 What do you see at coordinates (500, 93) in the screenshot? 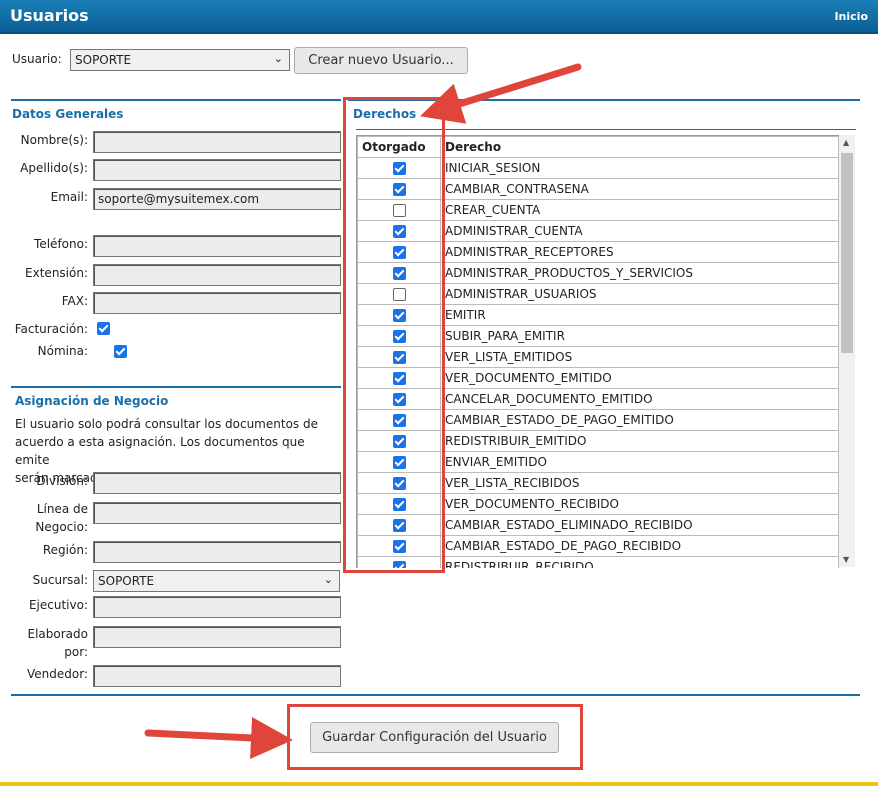
I see `annotation-arrow-rights` at bounding box center [500, 93].